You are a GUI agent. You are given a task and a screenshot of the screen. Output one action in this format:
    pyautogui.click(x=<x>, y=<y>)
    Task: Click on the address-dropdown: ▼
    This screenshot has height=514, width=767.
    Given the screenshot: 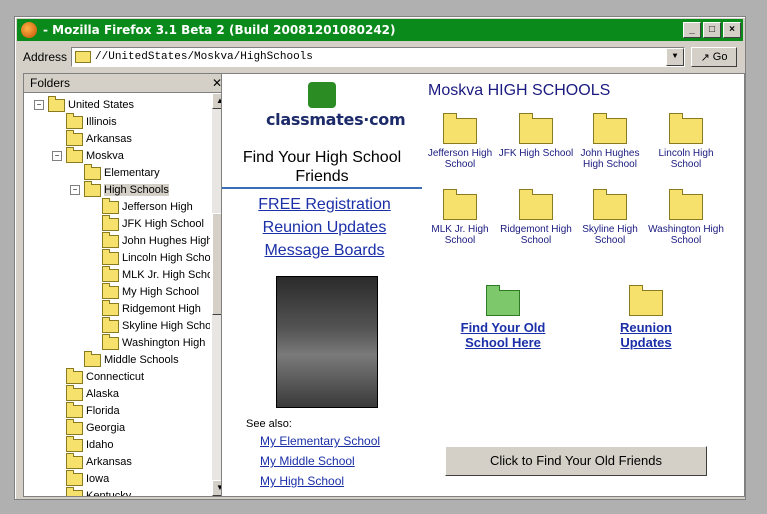 What is the action you would take?
    pyautogui.click(x=675, y=57)
    